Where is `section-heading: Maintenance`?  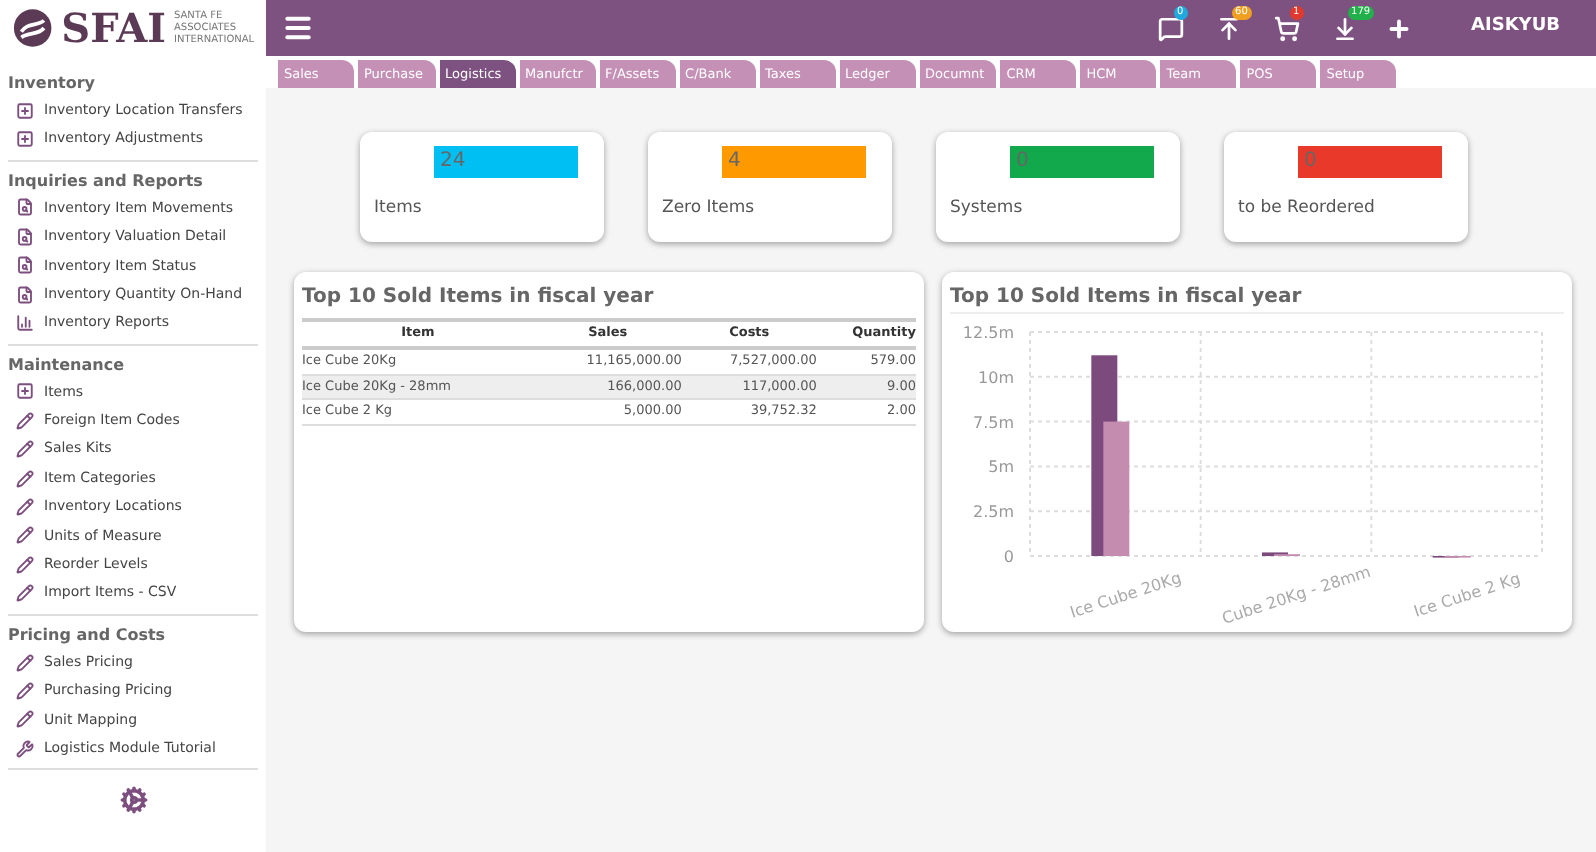
section-heading: Maintenance is located at coordinates (67, 365).